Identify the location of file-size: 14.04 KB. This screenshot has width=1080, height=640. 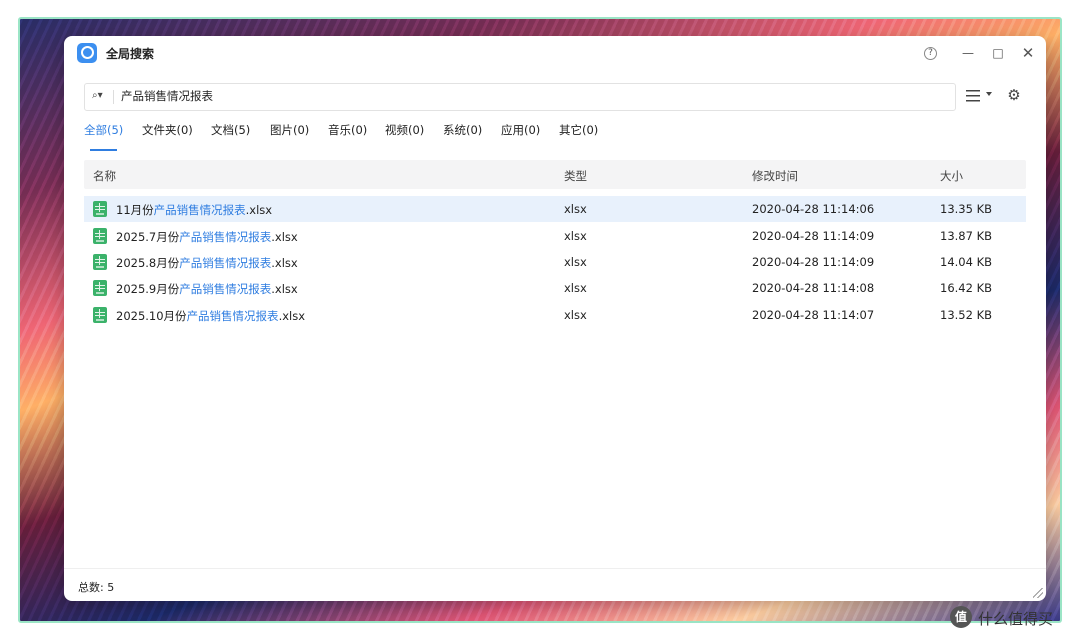
(966, 262).